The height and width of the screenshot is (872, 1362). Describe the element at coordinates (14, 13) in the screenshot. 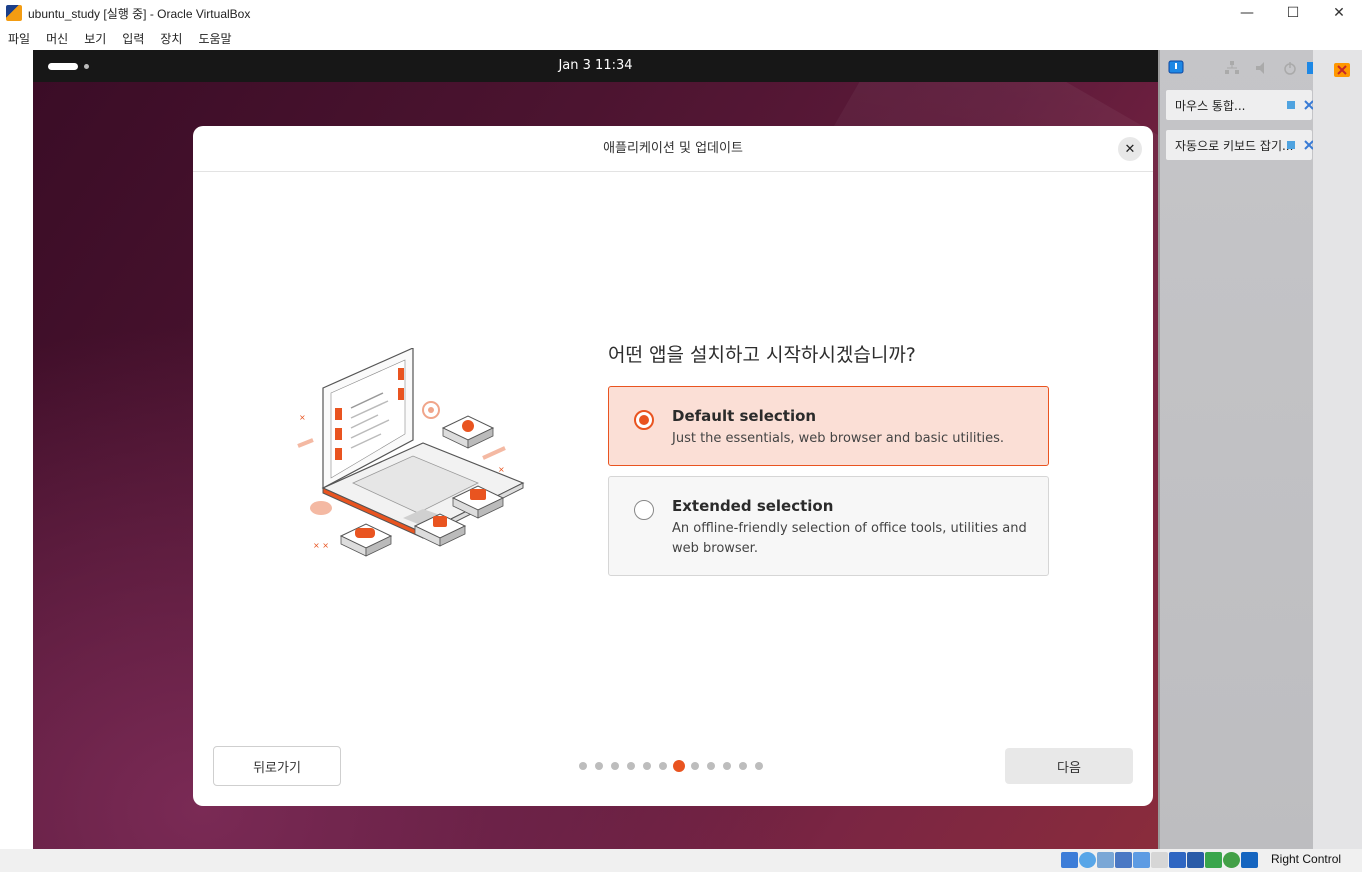

I see `virtualbox-app-icon` at that location.